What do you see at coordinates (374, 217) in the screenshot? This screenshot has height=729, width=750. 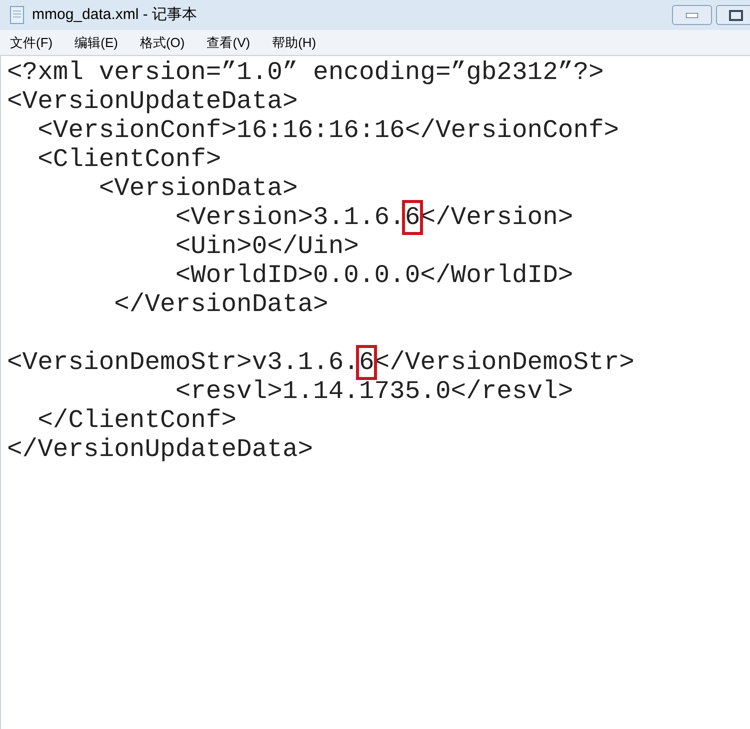 I see `code-line: <Version>3.1.6.6</Version>` at bounding box center [374, 217].